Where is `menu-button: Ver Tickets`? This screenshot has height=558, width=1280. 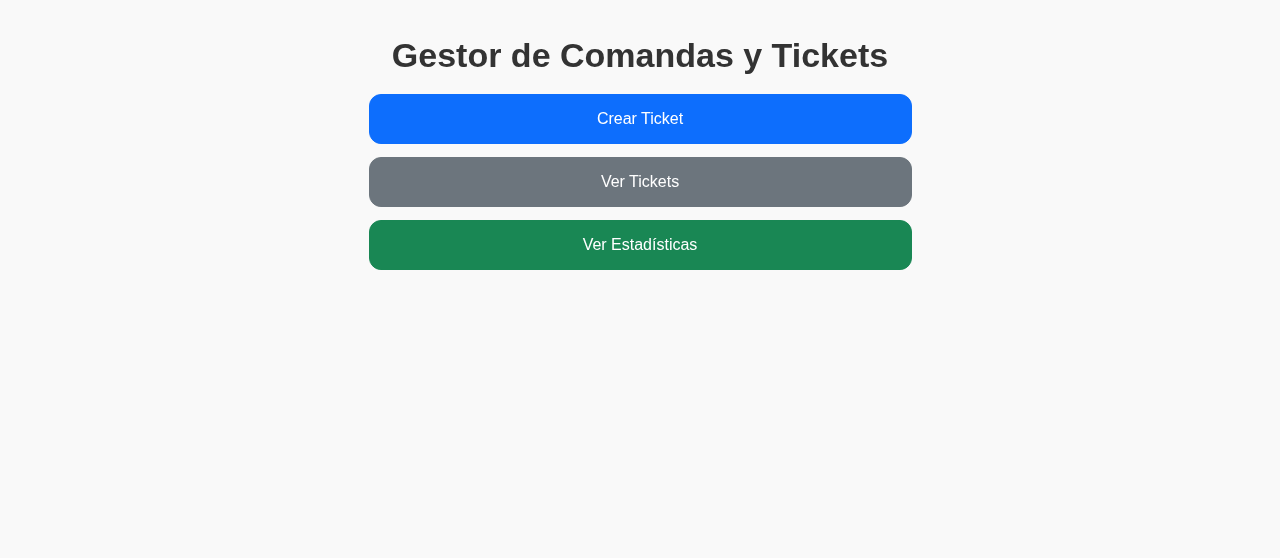
menu-button: Ver Tickets is located at coordinates (640, 182).